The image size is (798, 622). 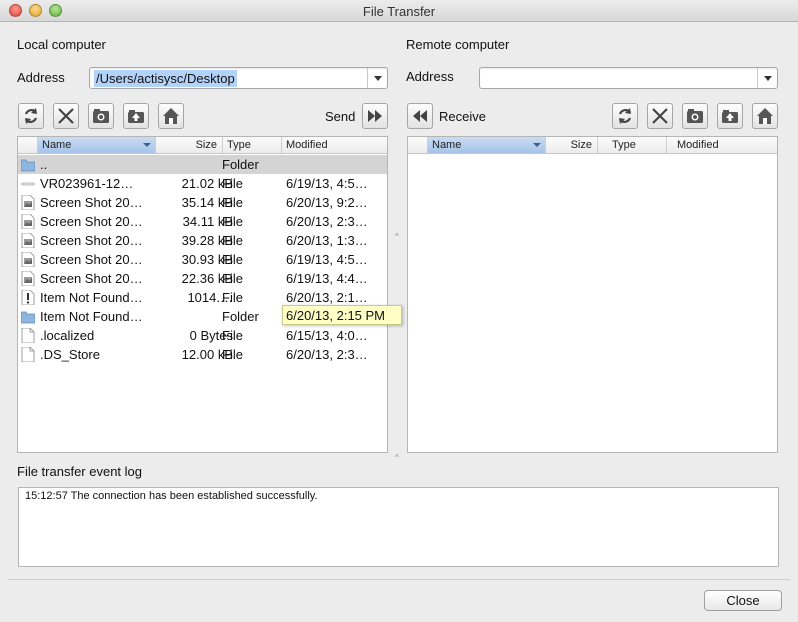 I want to click on remote-new-folder-button, so click(x=695, y=116).